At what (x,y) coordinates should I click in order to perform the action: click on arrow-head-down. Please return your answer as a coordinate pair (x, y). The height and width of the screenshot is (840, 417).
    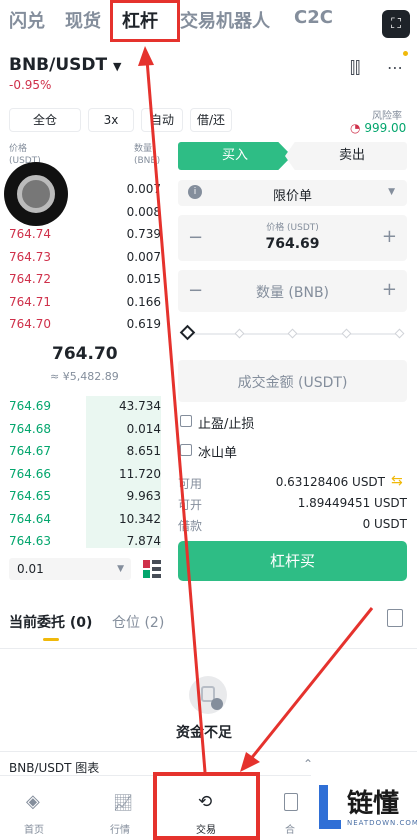
    Looking at the image, I should click on (250, 762).